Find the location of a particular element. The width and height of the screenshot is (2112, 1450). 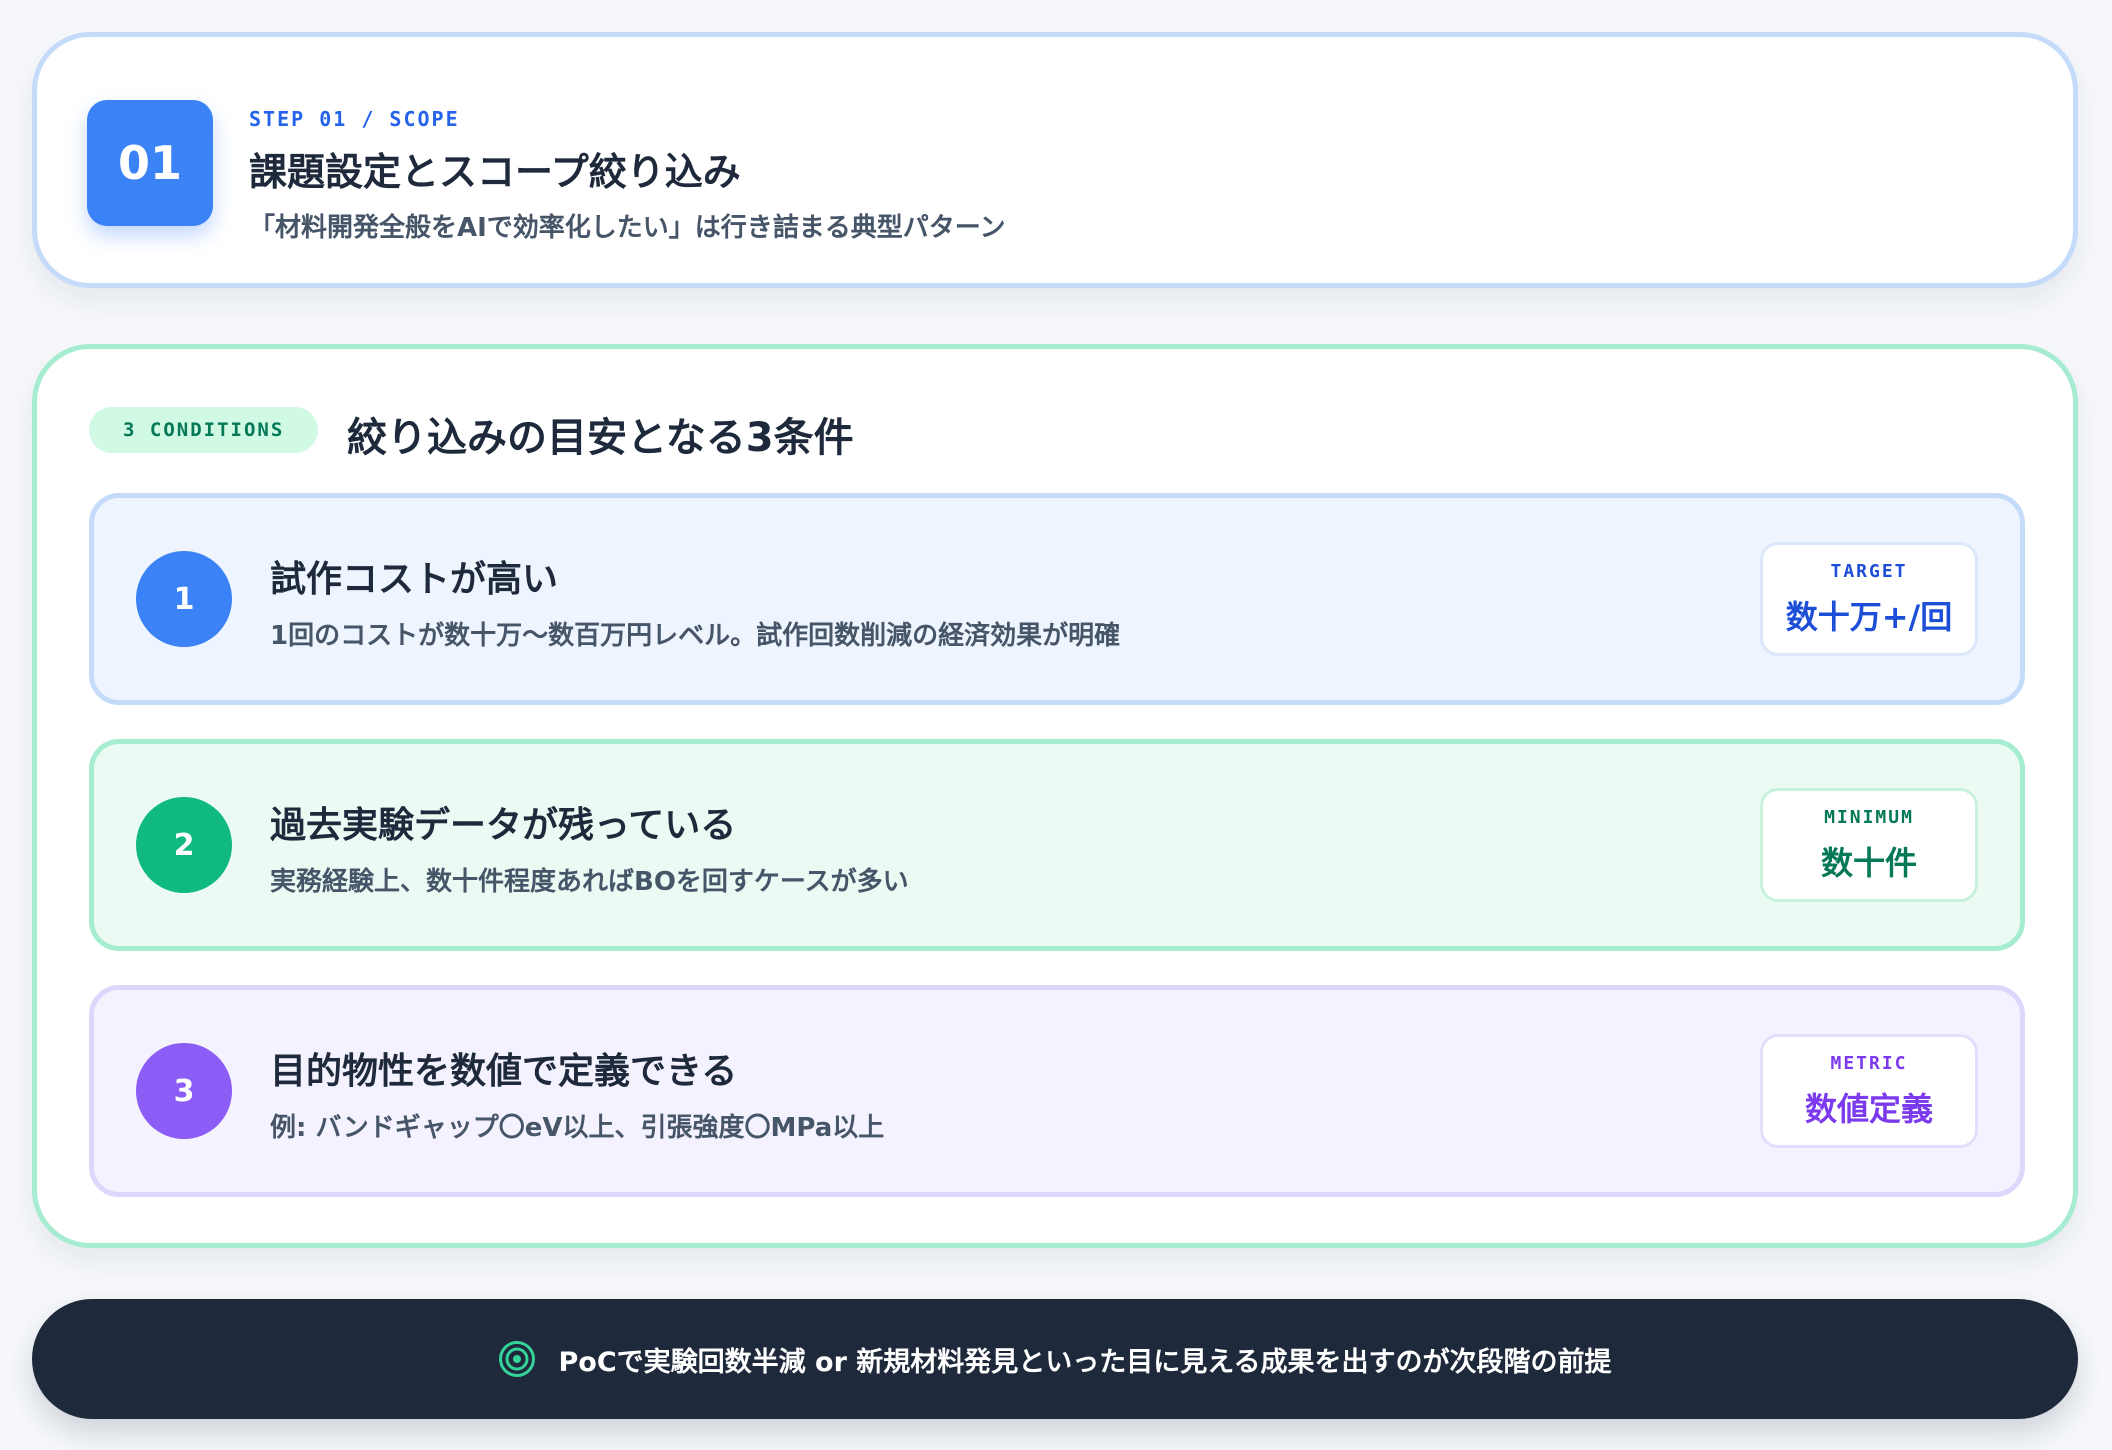

step-eyebrow: STEP 01 / SCOPE is located at coordinates (354, 119).